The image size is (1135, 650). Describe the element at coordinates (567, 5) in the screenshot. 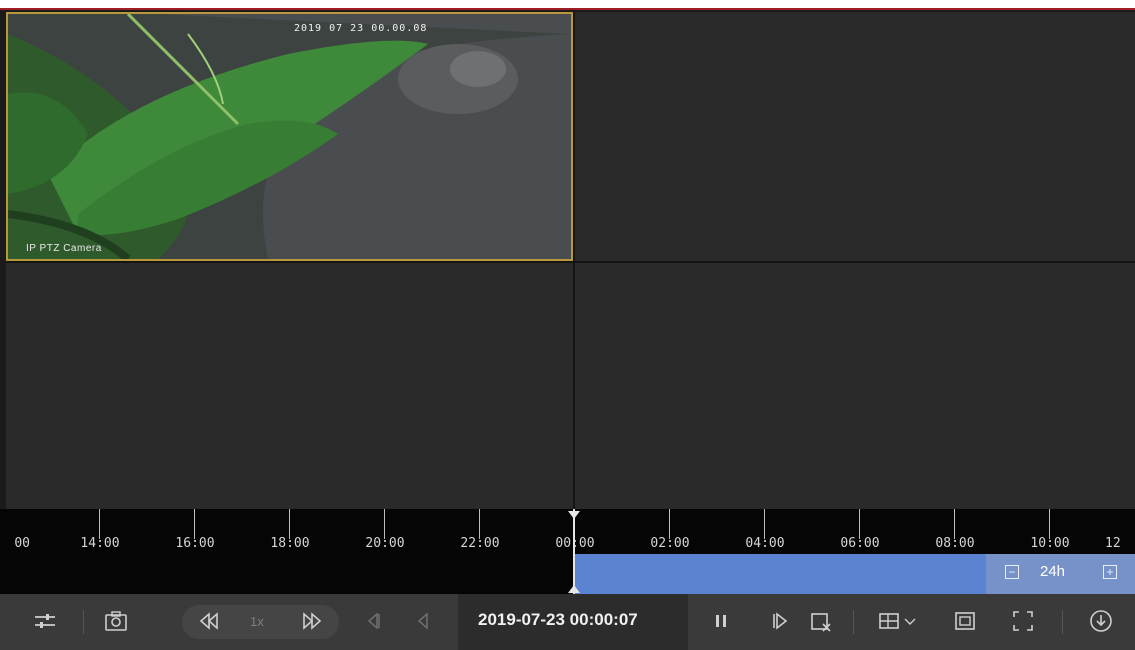

I see `top-border` at that location.